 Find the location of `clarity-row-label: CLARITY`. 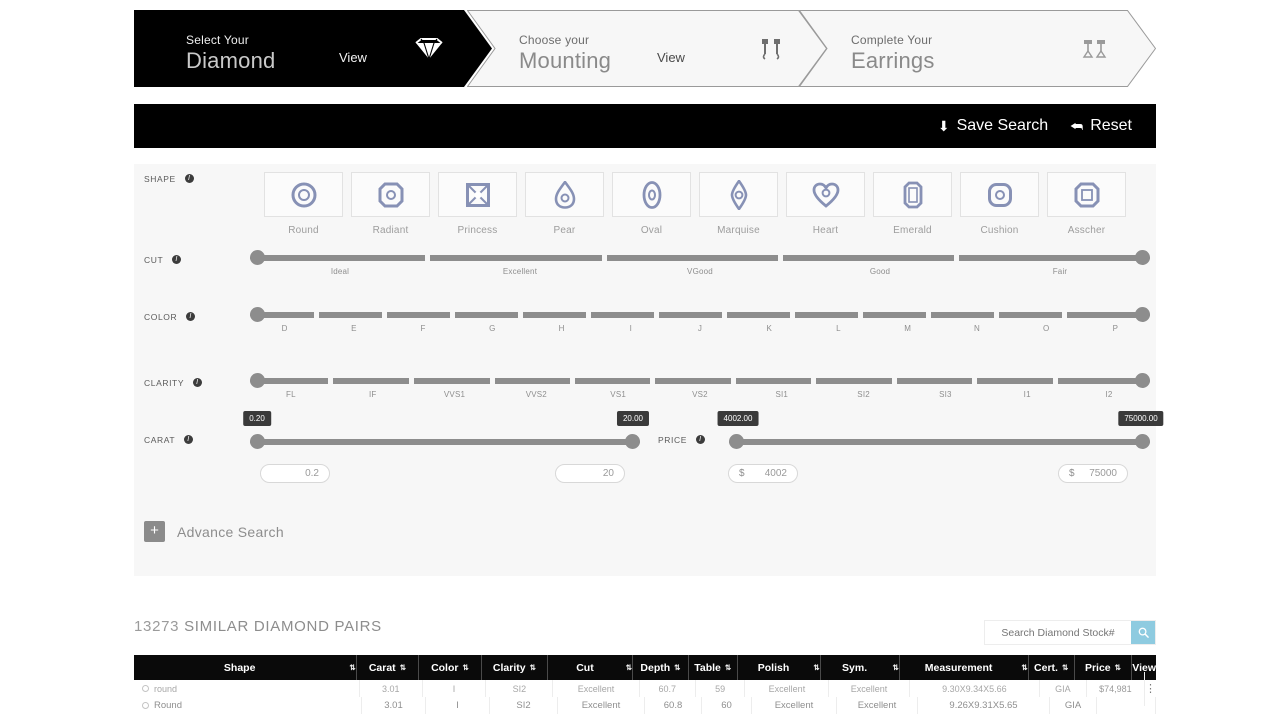

clarity-row-label: CLARITY is located at coordinates (173, 382).